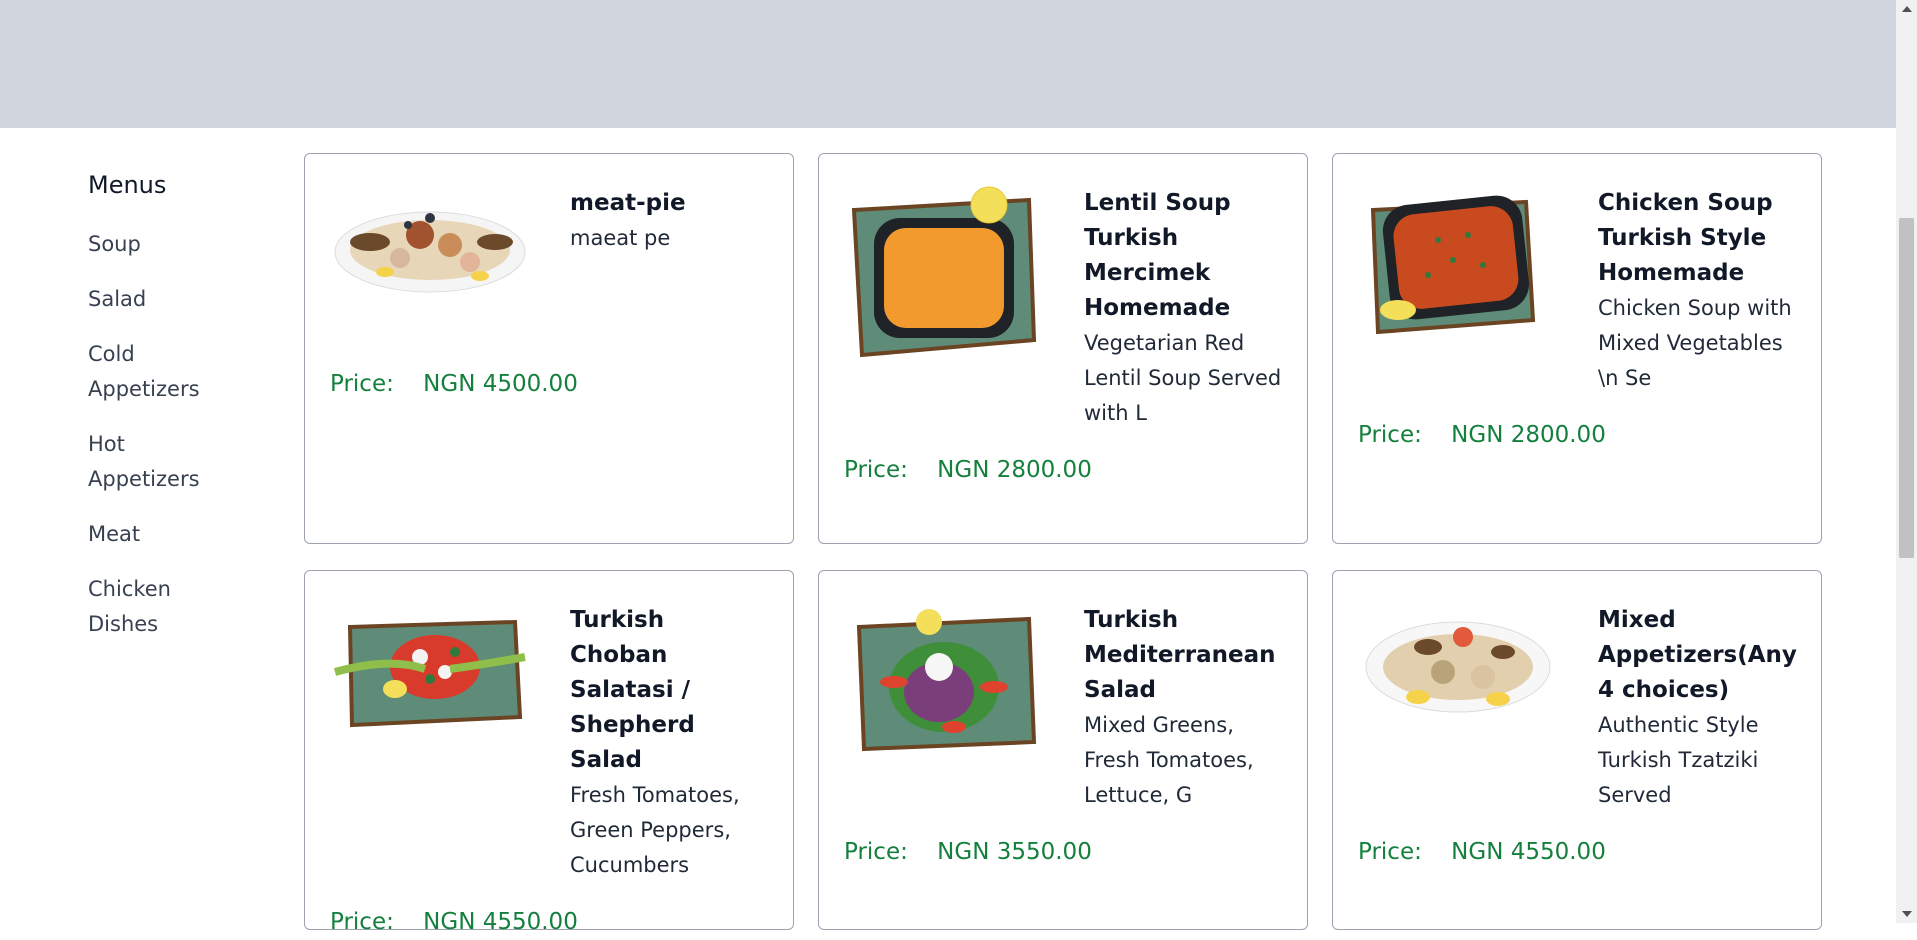  Describe the element at coordinates (1697, 655) in the screenshot. I see `product-title: Mixed Appetizers(Any 4 choices)` at that location.